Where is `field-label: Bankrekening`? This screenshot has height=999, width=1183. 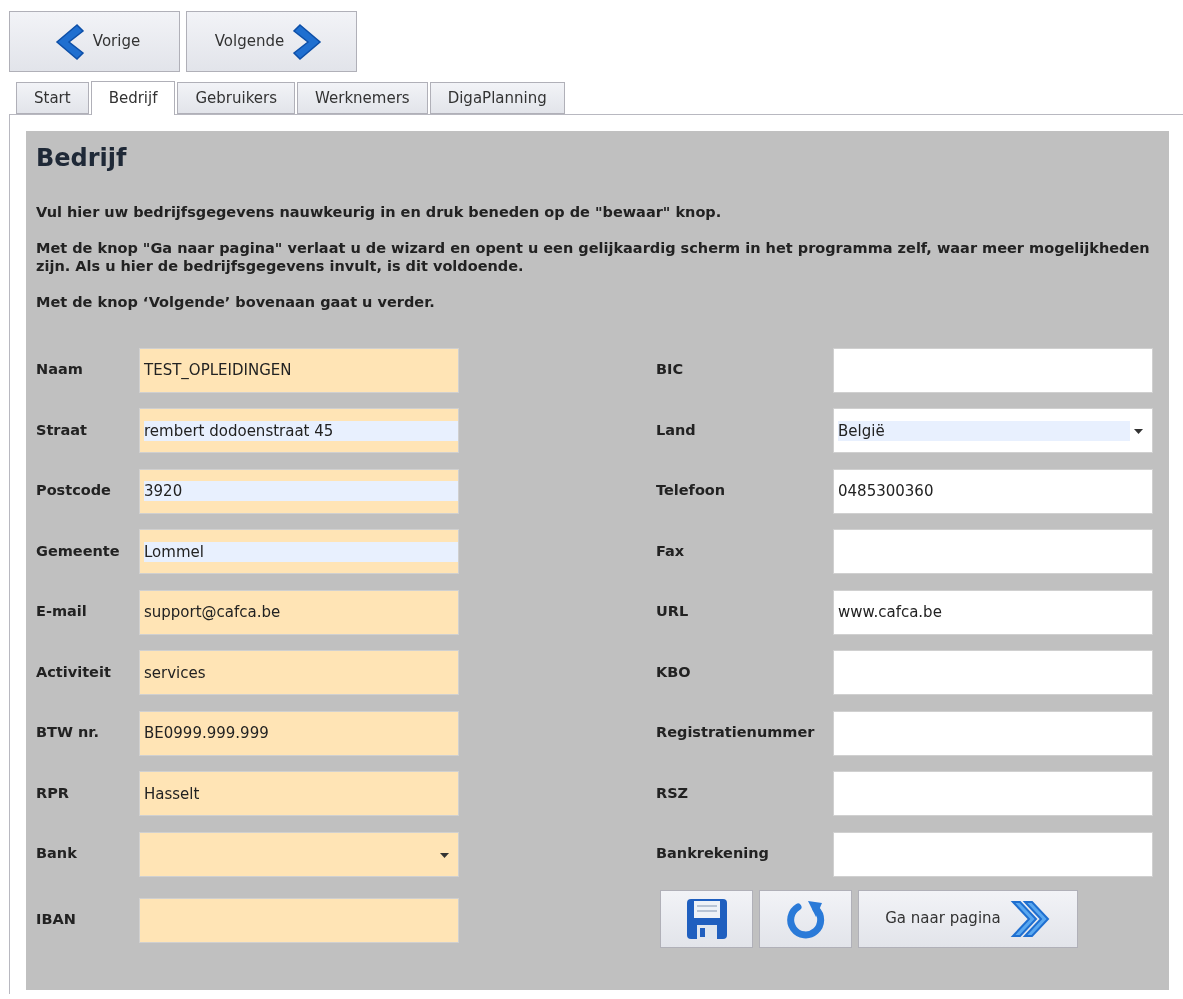
field-label: Bankrekening is located at coordinates (713, 854).